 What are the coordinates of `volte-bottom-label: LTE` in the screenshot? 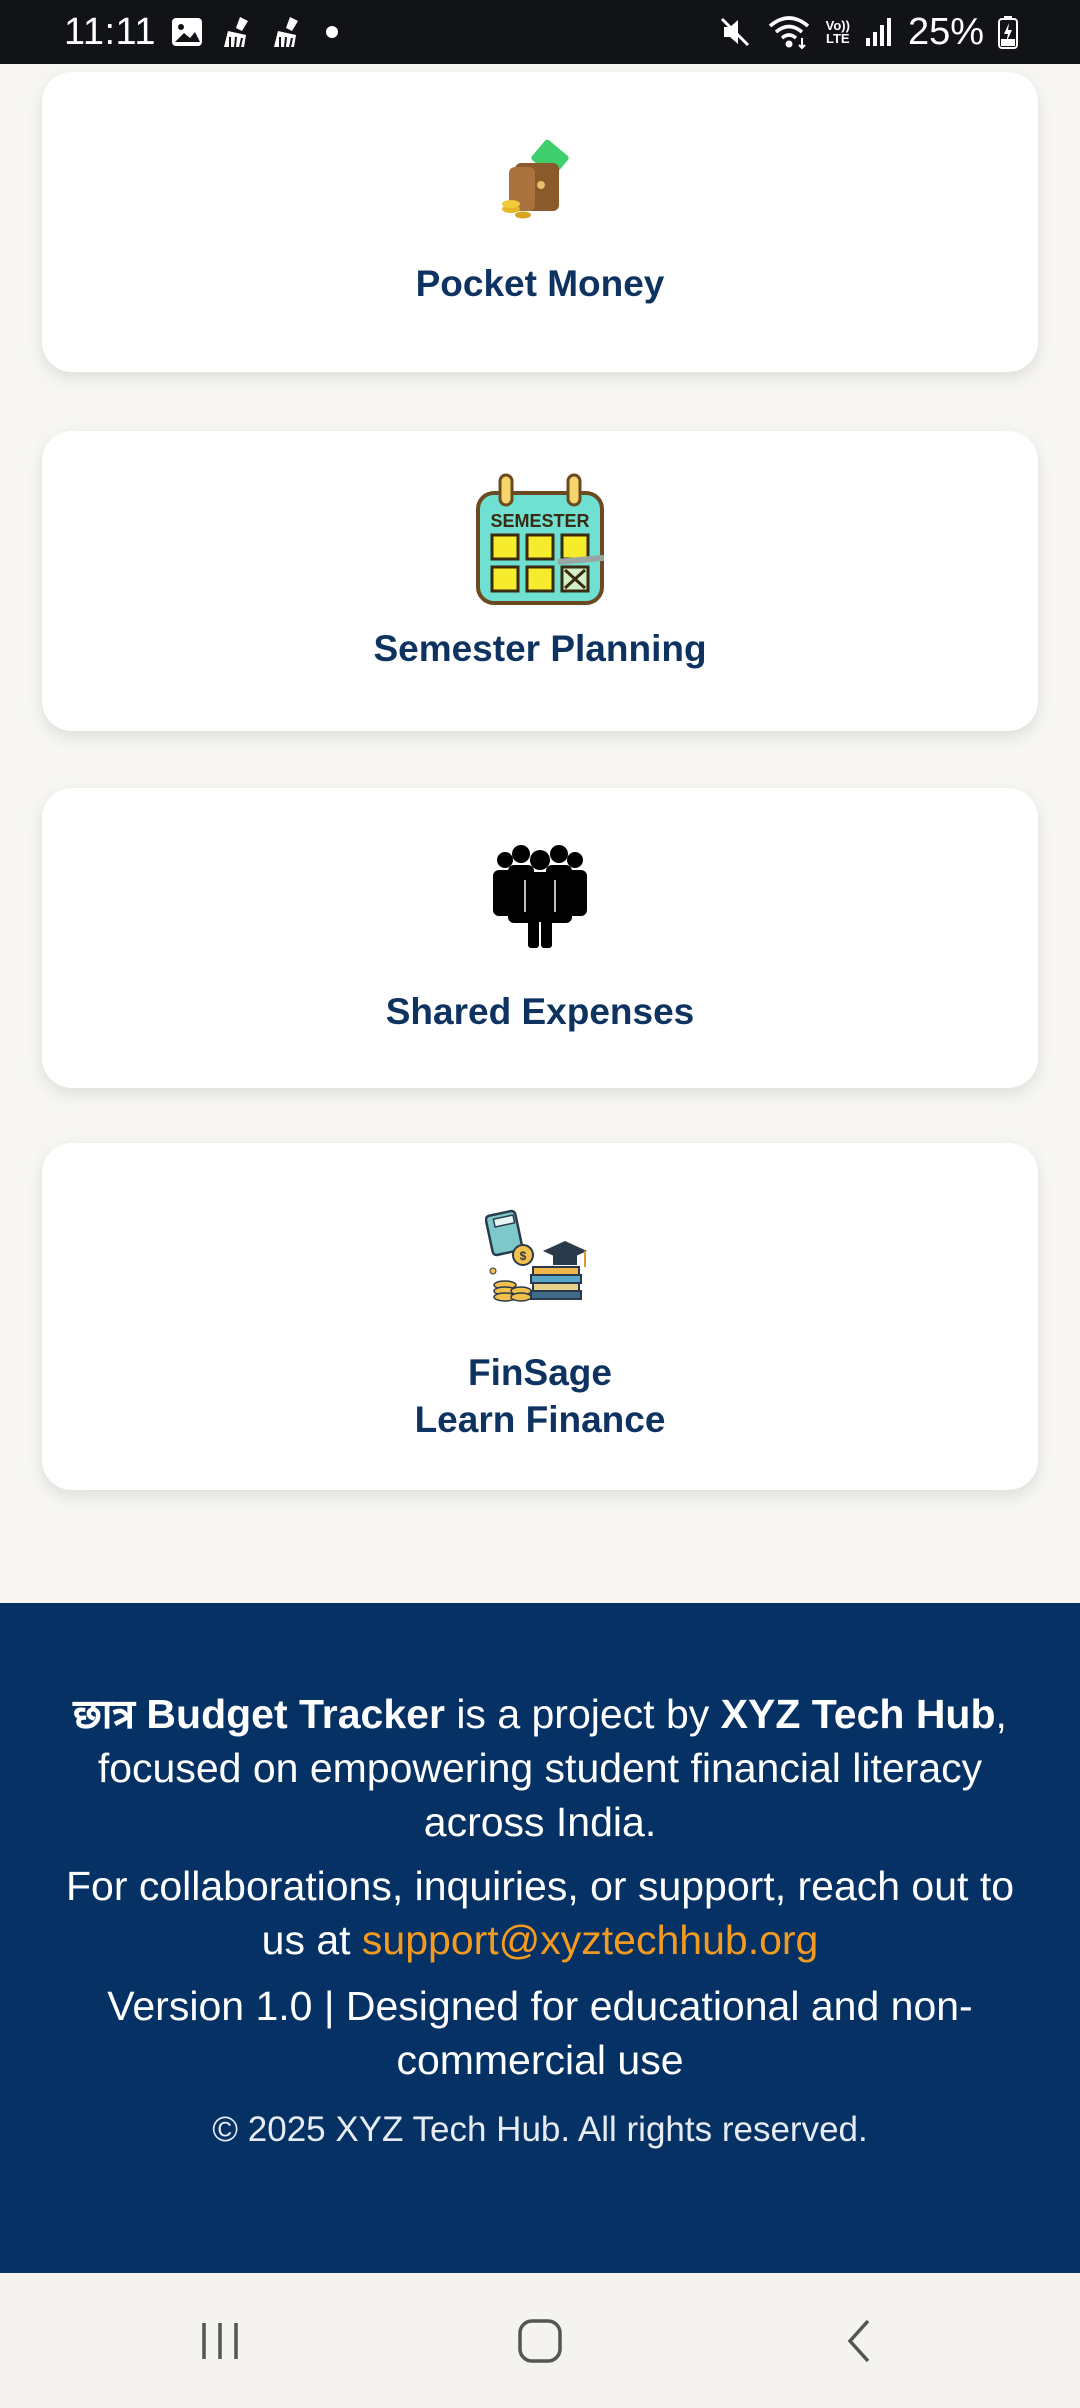 It's located at (837, 38).